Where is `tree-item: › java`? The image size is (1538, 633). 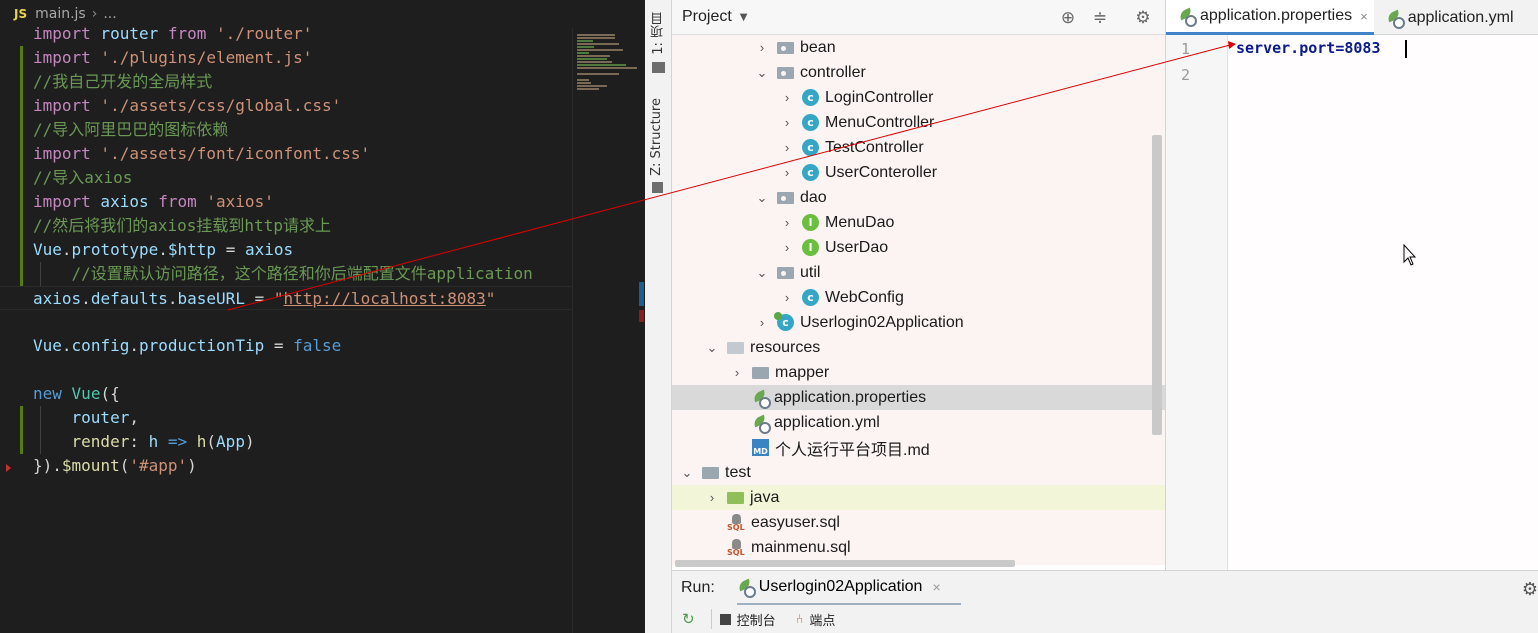
tree-item: › java is located at coordinates (918, 497).